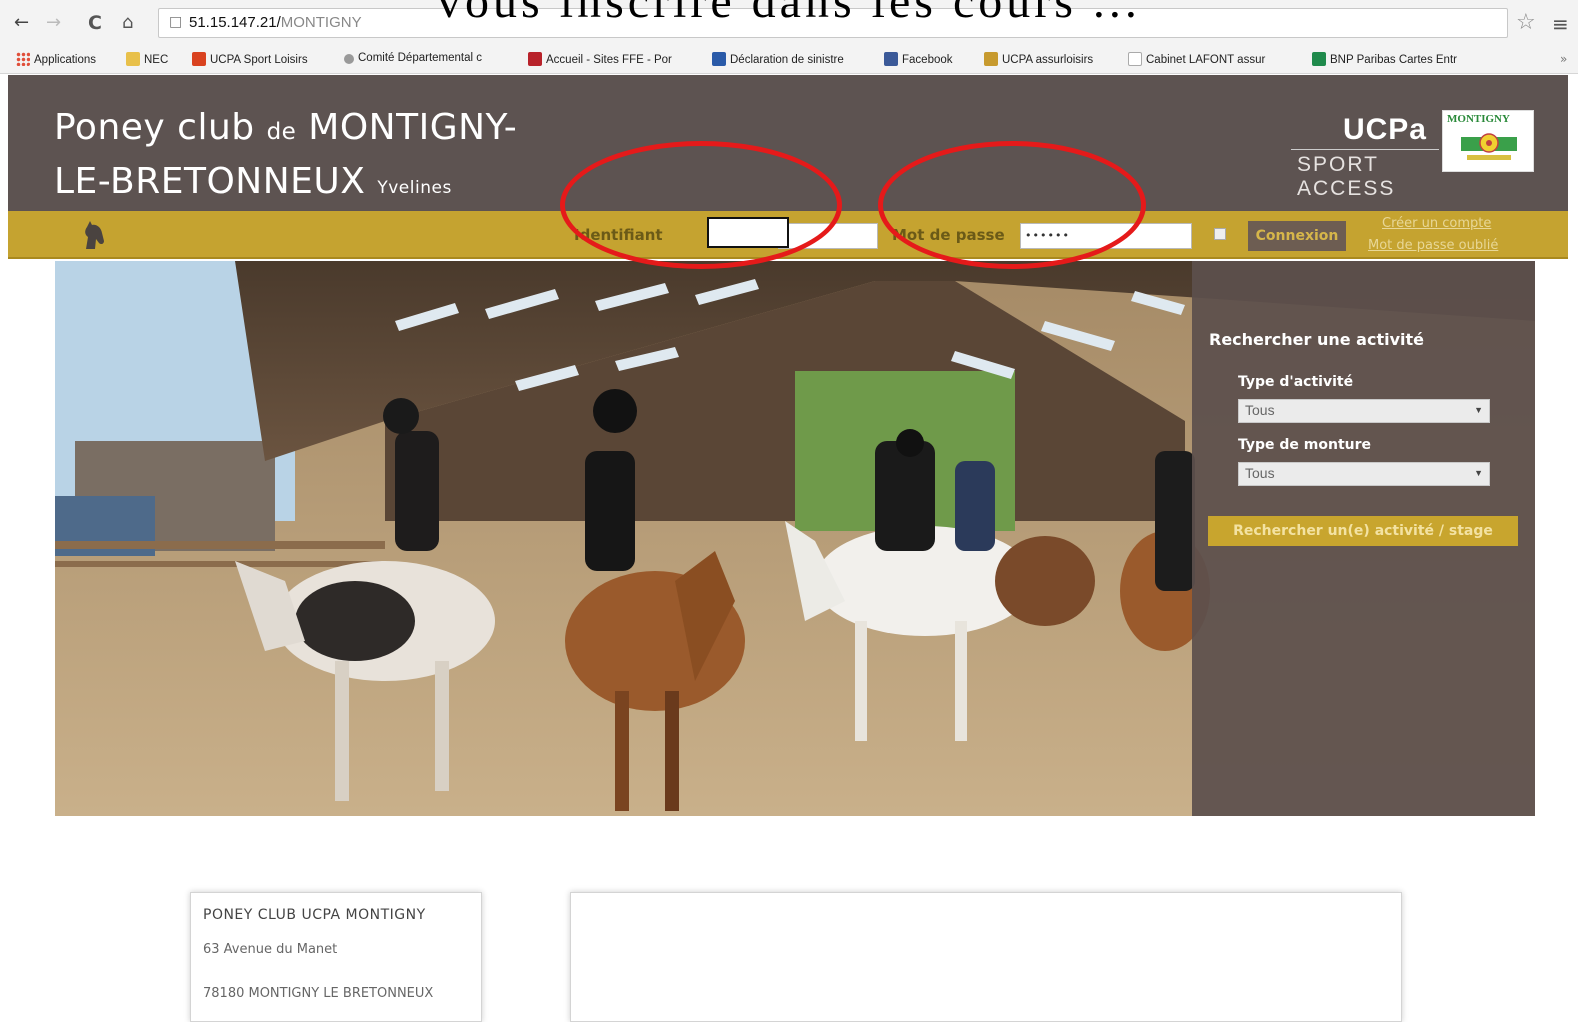  I want to click on page-icon: □, so click(176, 22).